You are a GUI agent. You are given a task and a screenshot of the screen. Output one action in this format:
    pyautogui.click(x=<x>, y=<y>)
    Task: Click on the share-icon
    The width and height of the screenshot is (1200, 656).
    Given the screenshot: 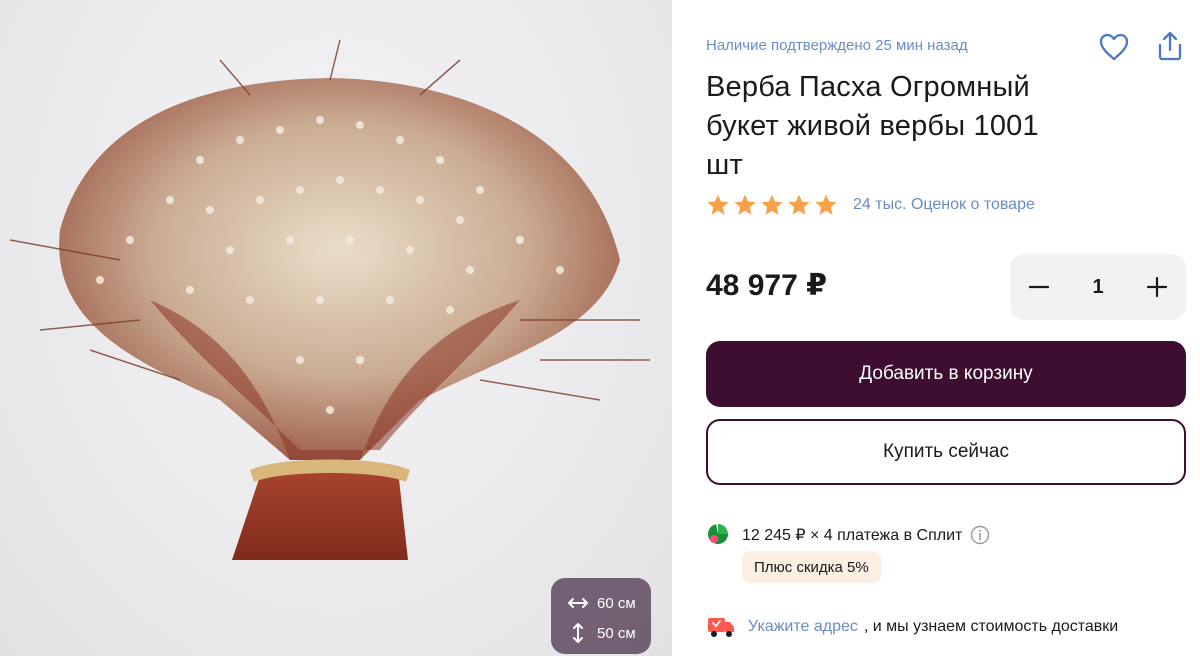 What is the action you would take?
    pyautogui.click(x=1170, y=46)
    